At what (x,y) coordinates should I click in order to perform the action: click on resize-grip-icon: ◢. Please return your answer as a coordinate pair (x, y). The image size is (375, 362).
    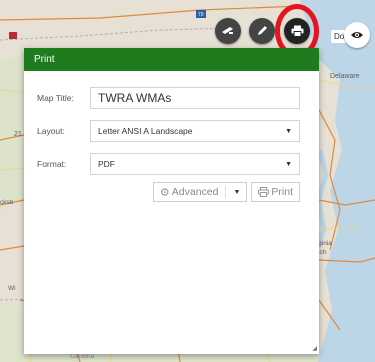
    Looking at the image, I should click on (314, 348).